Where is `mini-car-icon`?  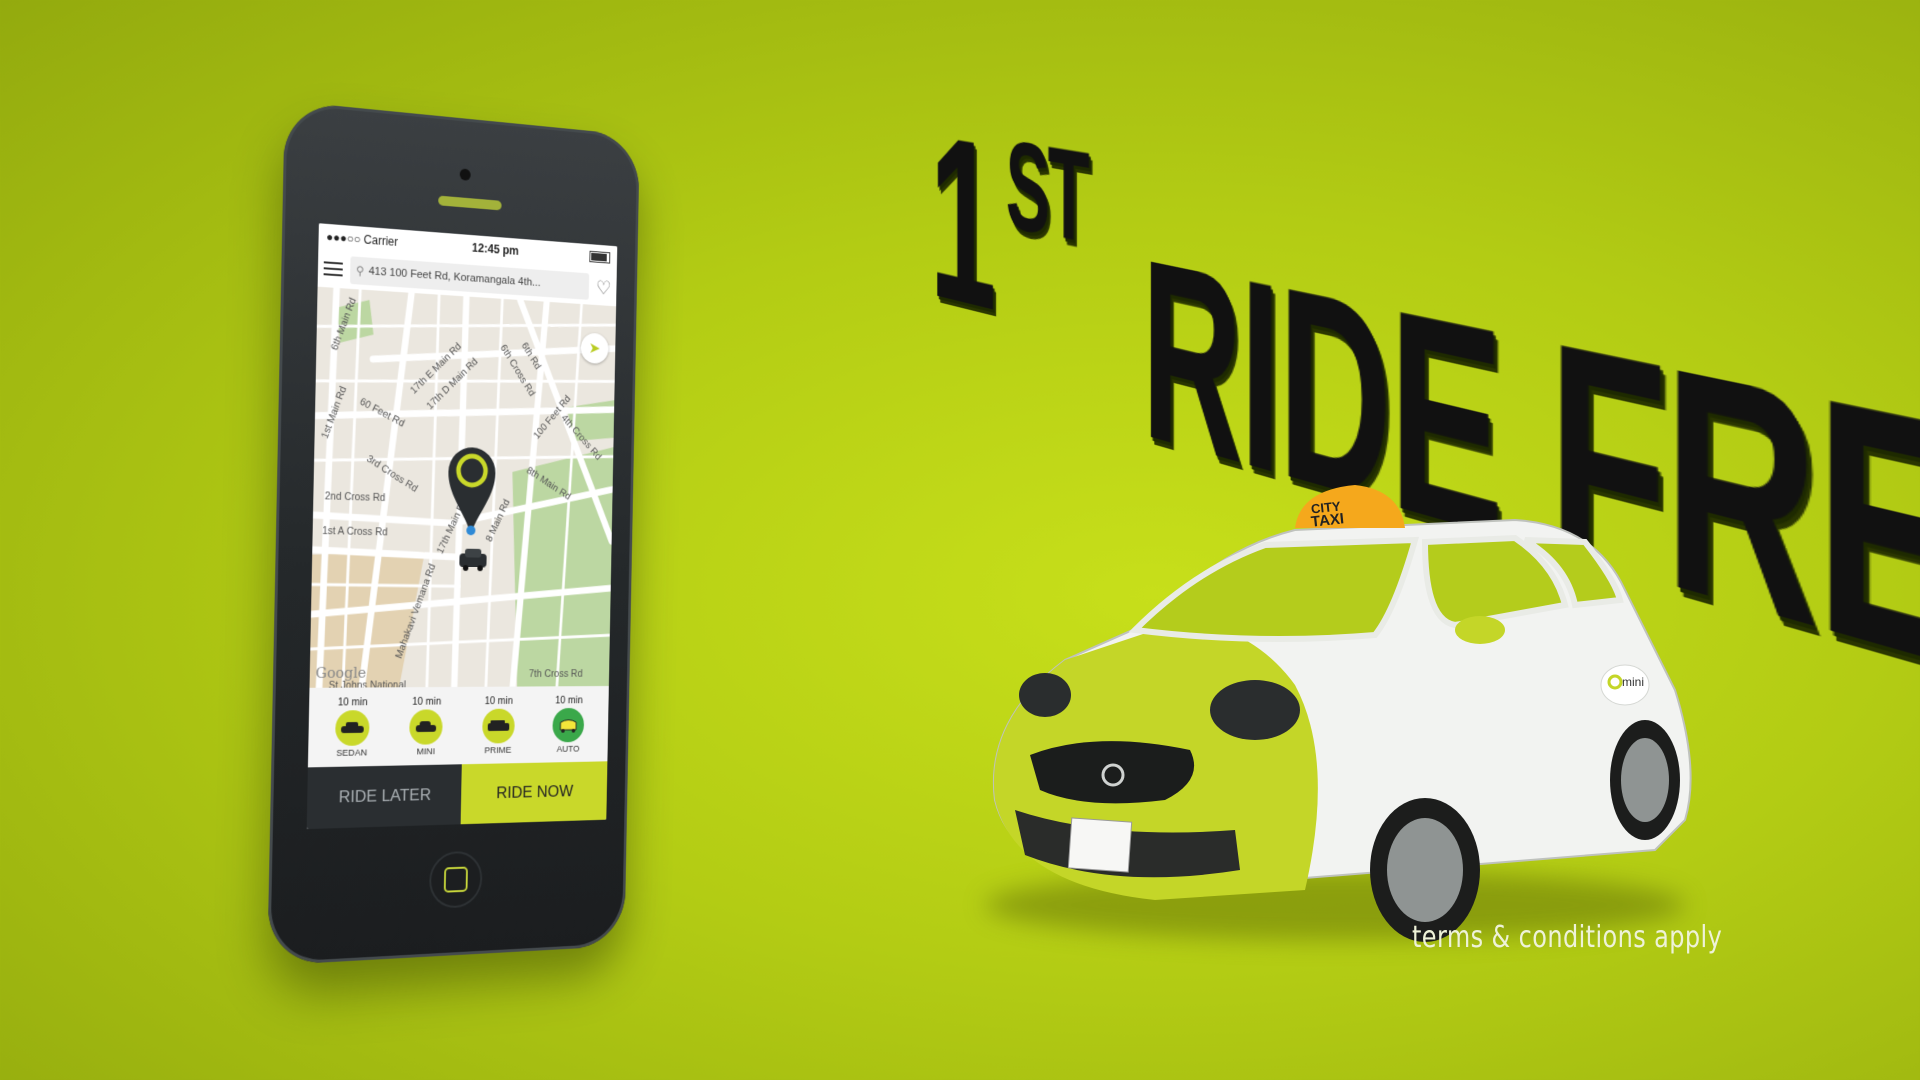 mini-car-icon is located at coordinates (426, 726).